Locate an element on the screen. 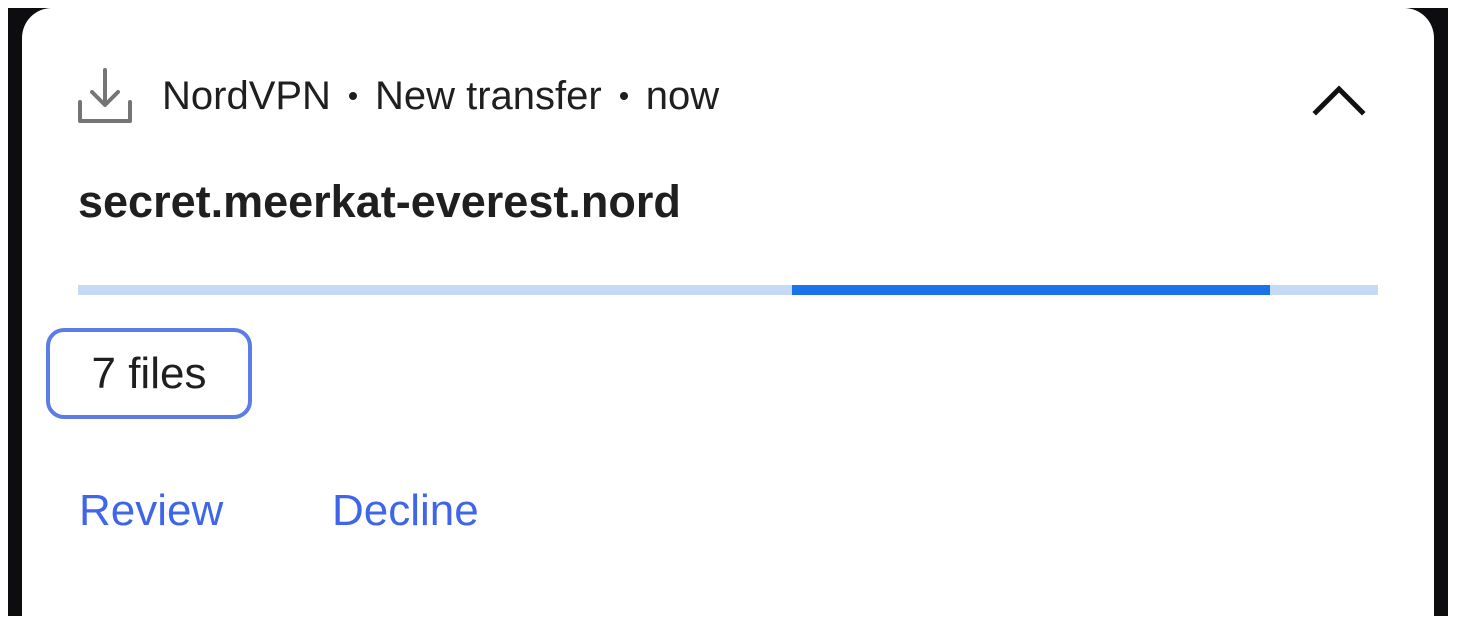 This screenshot has height=627, width=1461. download-icon is located at coordinates (105, 95).